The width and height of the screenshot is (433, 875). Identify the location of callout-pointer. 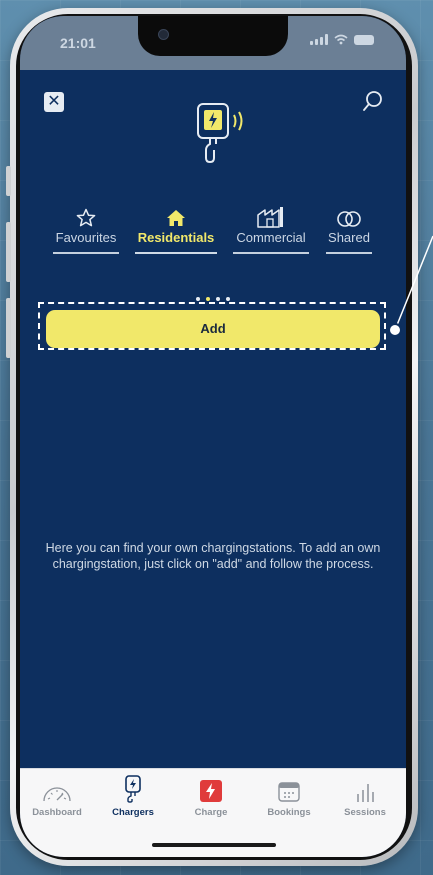
(410, 286).